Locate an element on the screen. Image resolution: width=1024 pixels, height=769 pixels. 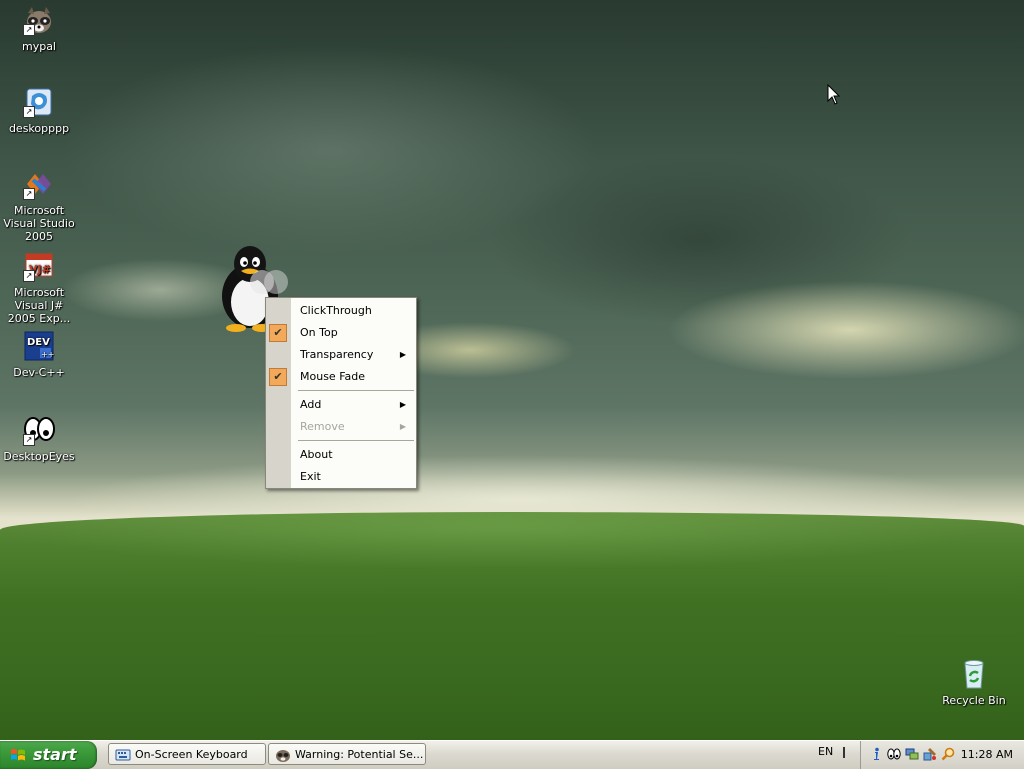
desktop-icon-mypal: ↗ mypal is located at coordinates (39, 28).